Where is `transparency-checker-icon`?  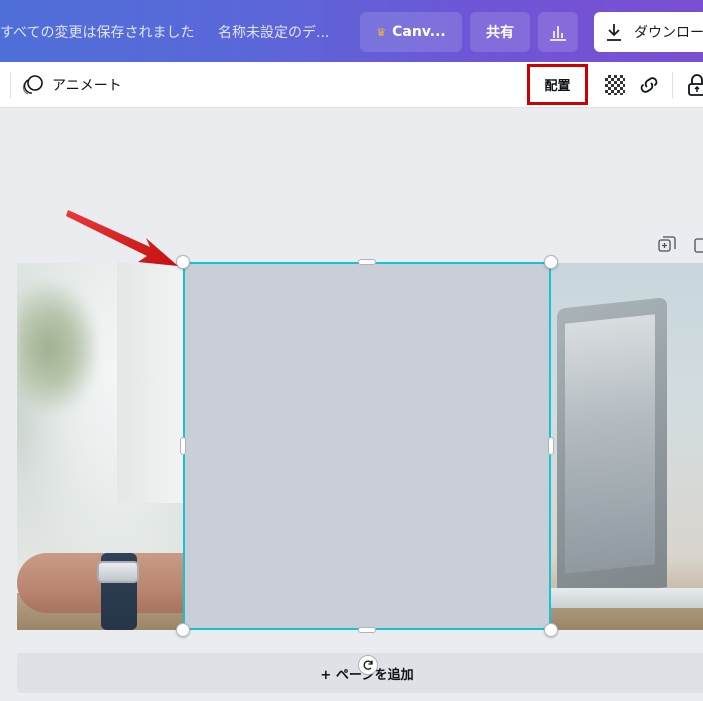 transparency-checker-icon is located at coordinates (615, 85).